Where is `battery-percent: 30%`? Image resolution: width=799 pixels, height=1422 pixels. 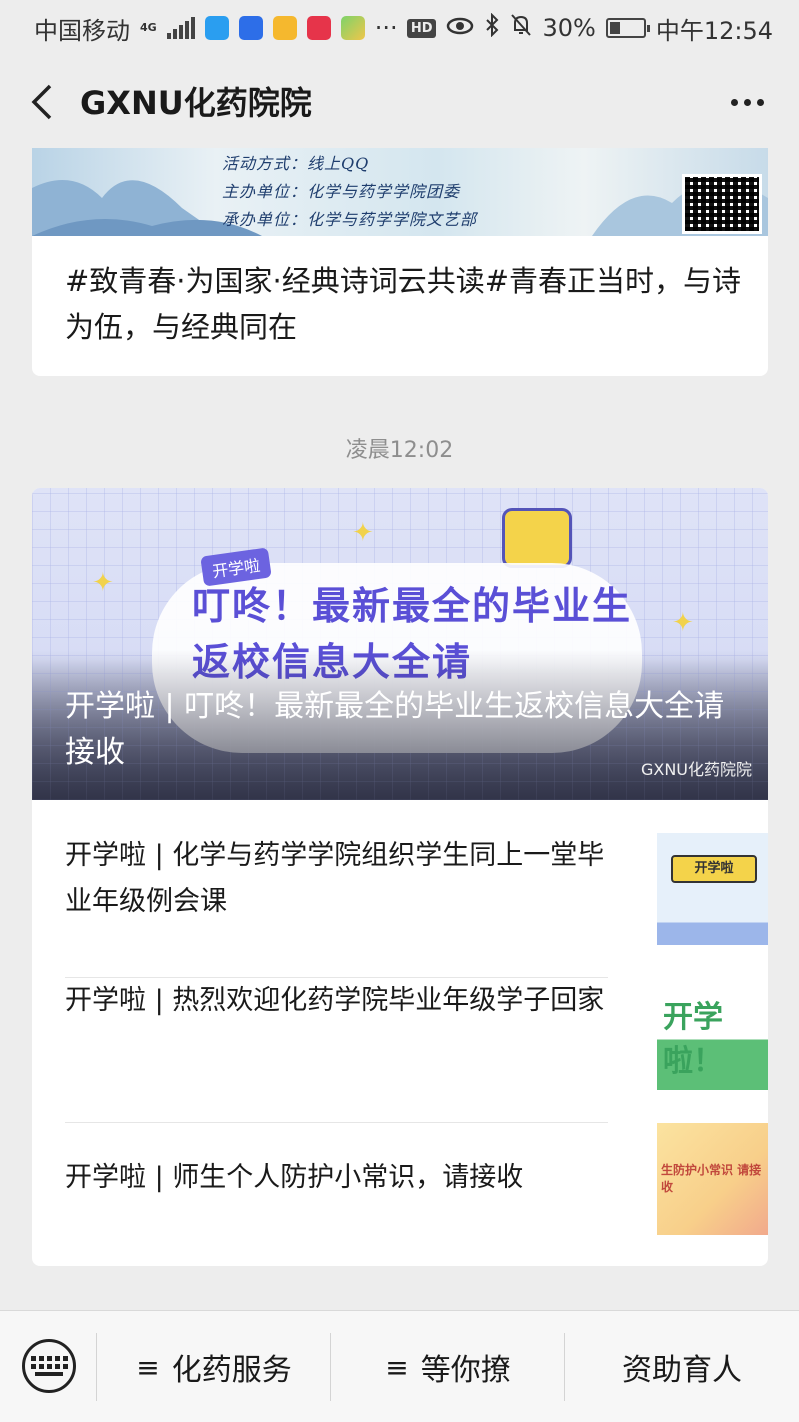 battery-percent: 30% is located at coordinates (569, 28).